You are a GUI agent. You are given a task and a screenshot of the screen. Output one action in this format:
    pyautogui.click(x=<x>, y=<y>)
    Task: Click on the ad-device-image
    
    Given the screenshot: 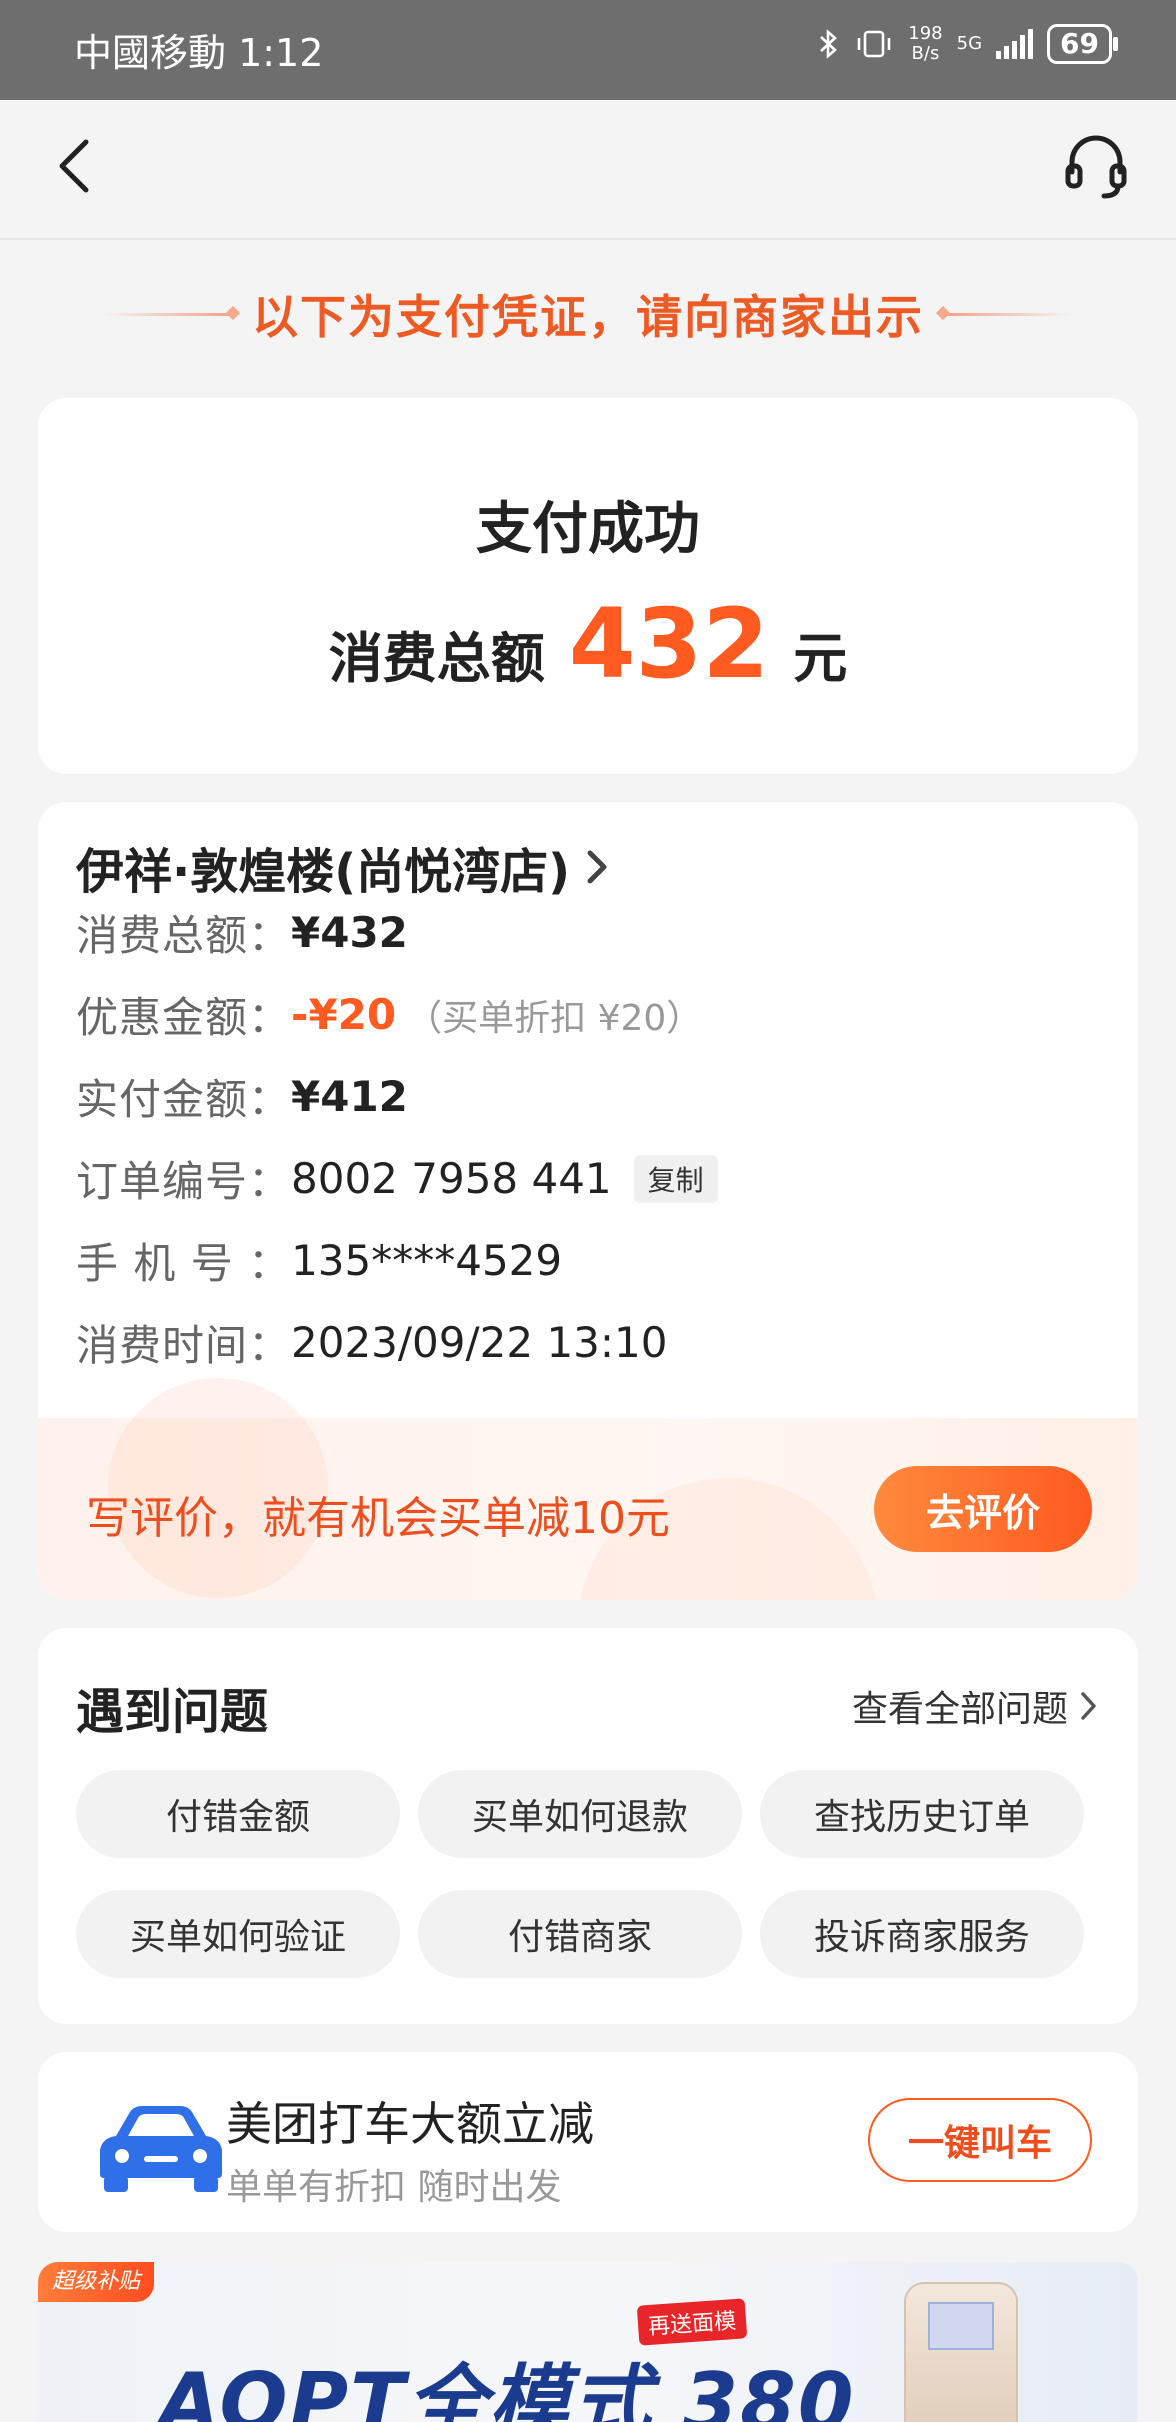 What is the action you would take?
    pyautogui.click(x=961, y=2352)
    